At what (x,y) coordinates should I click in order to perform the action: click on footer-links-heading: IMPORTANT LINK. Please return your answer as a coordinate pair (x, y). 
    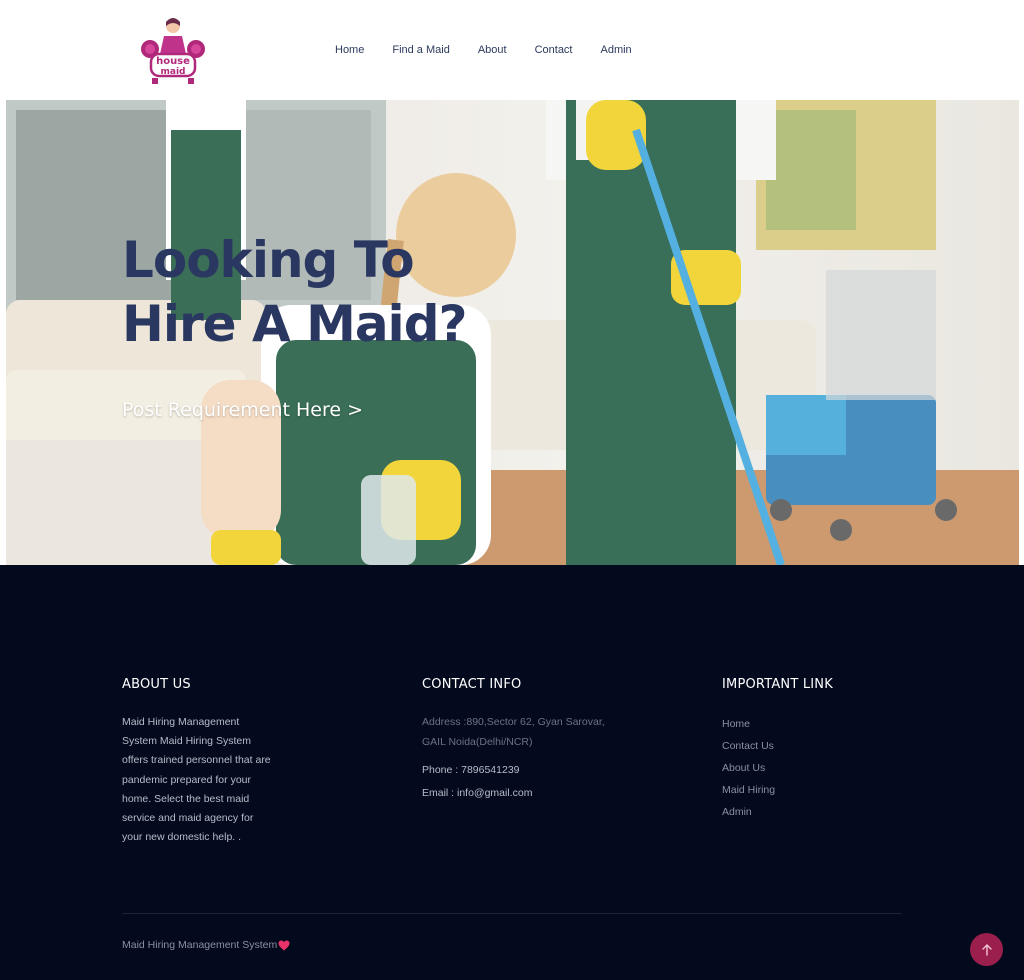
    Looking at the image, I should click on (777, 684).